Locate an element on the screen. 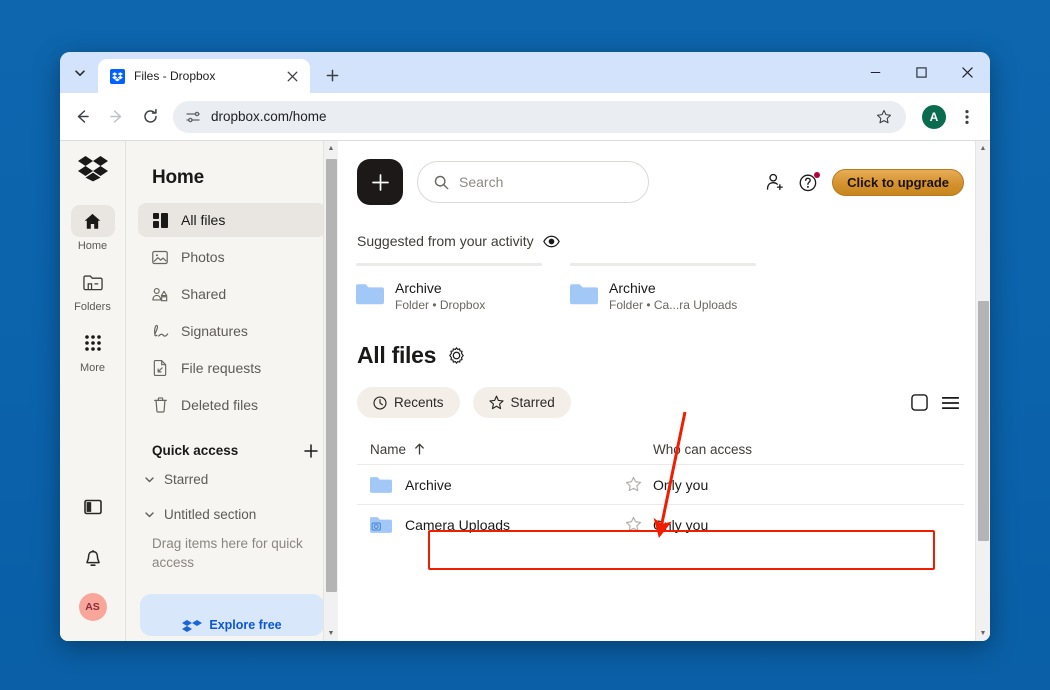 This screenshot has width=1050, height=690. sidebar-scrollbar: ▲ ▼ is located at coordinates (330, 391).